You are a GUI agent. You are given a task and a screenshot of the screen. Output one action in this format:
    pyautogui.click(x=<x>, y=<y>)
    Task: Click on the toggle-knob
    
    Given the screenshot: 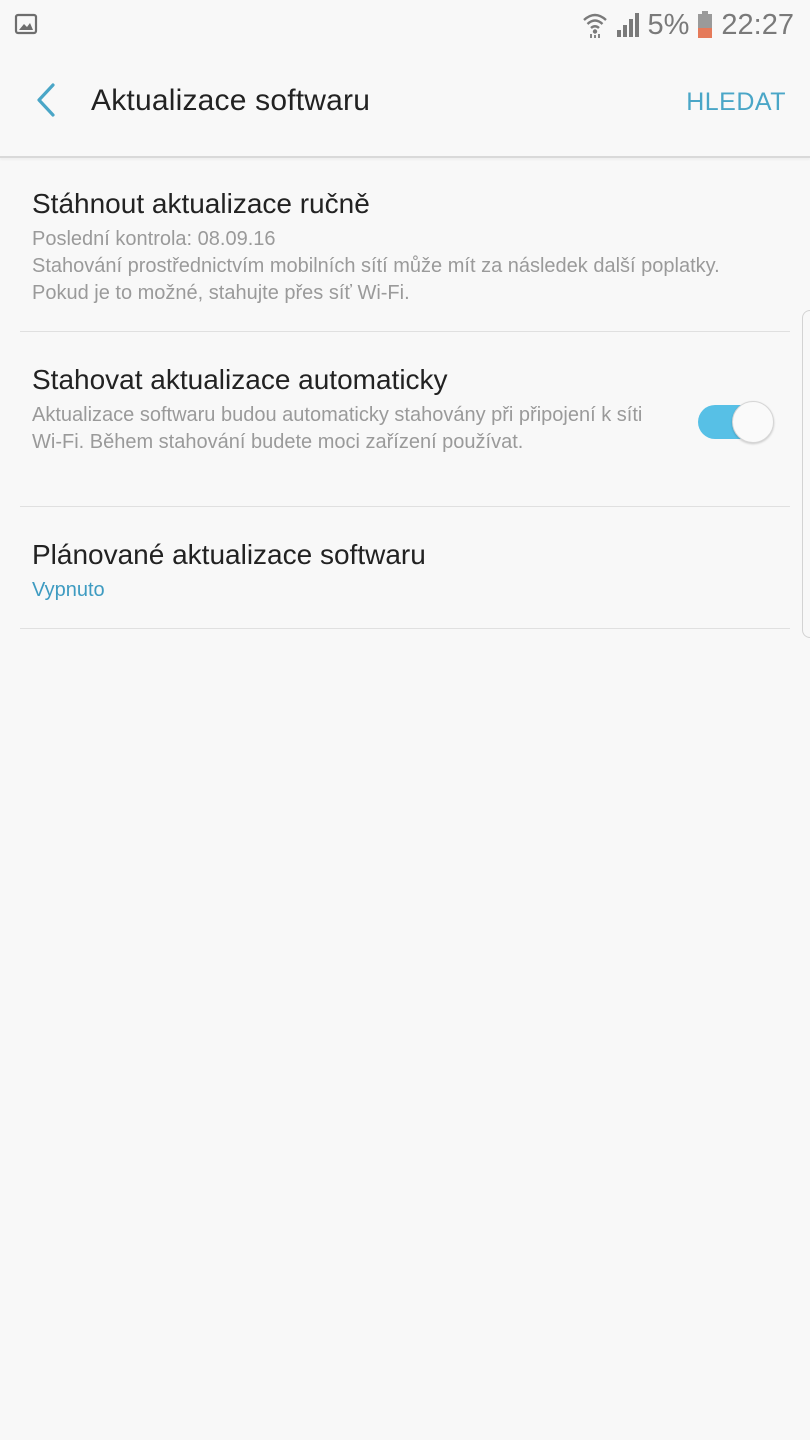 What is the action you would take?
    pyautogui.click(x=753, y=422)
    